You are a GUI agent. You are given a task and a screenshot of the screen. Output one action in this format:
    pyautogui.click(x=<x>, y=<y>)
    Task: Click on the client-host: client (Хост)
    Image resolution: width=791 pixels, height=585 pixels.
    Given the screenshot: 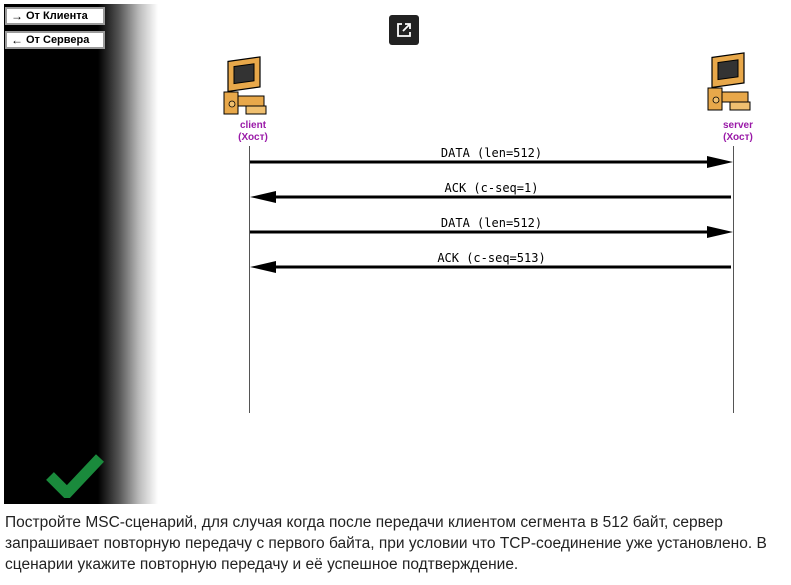 What is the action you would take?
    pyautogui.click(x=245, y=99)
    